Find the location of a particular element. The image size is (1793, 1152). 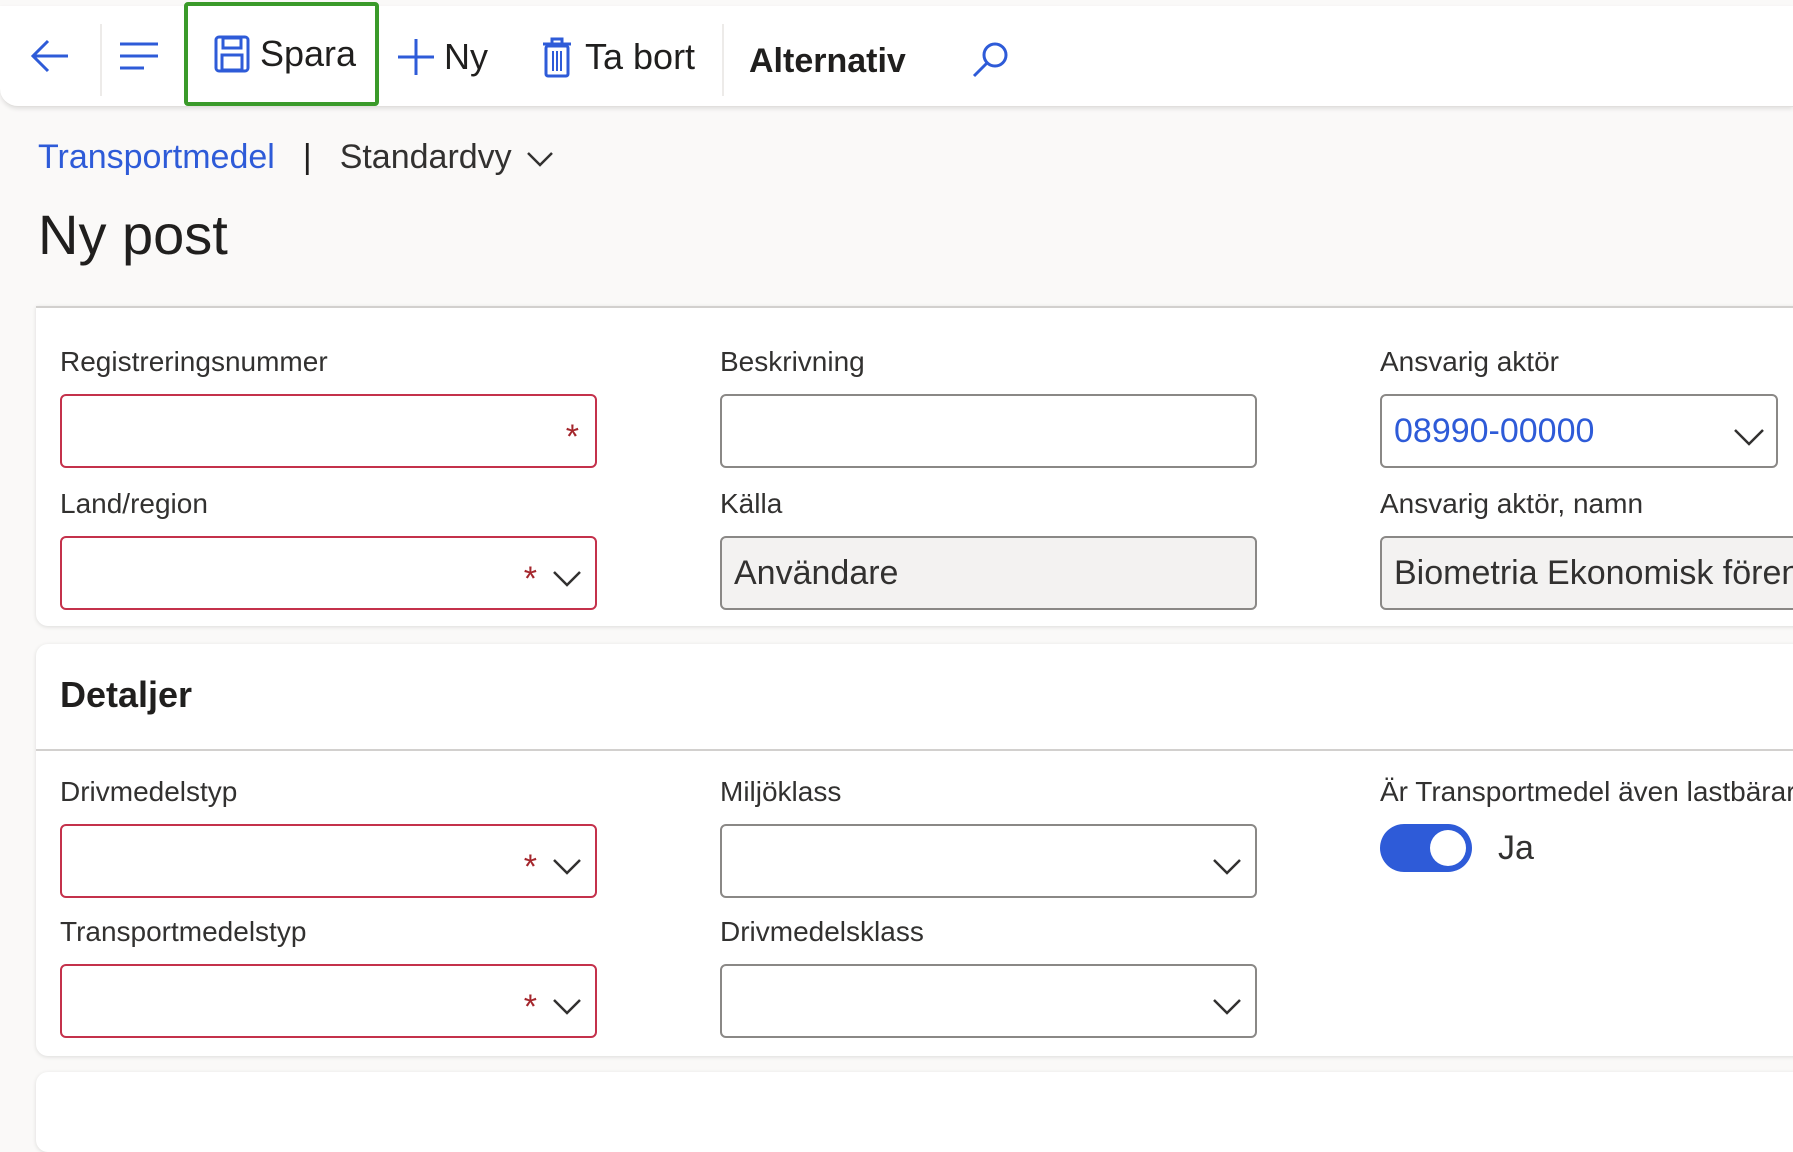

fuel-type-select: * is located at coordinates (328, 861).